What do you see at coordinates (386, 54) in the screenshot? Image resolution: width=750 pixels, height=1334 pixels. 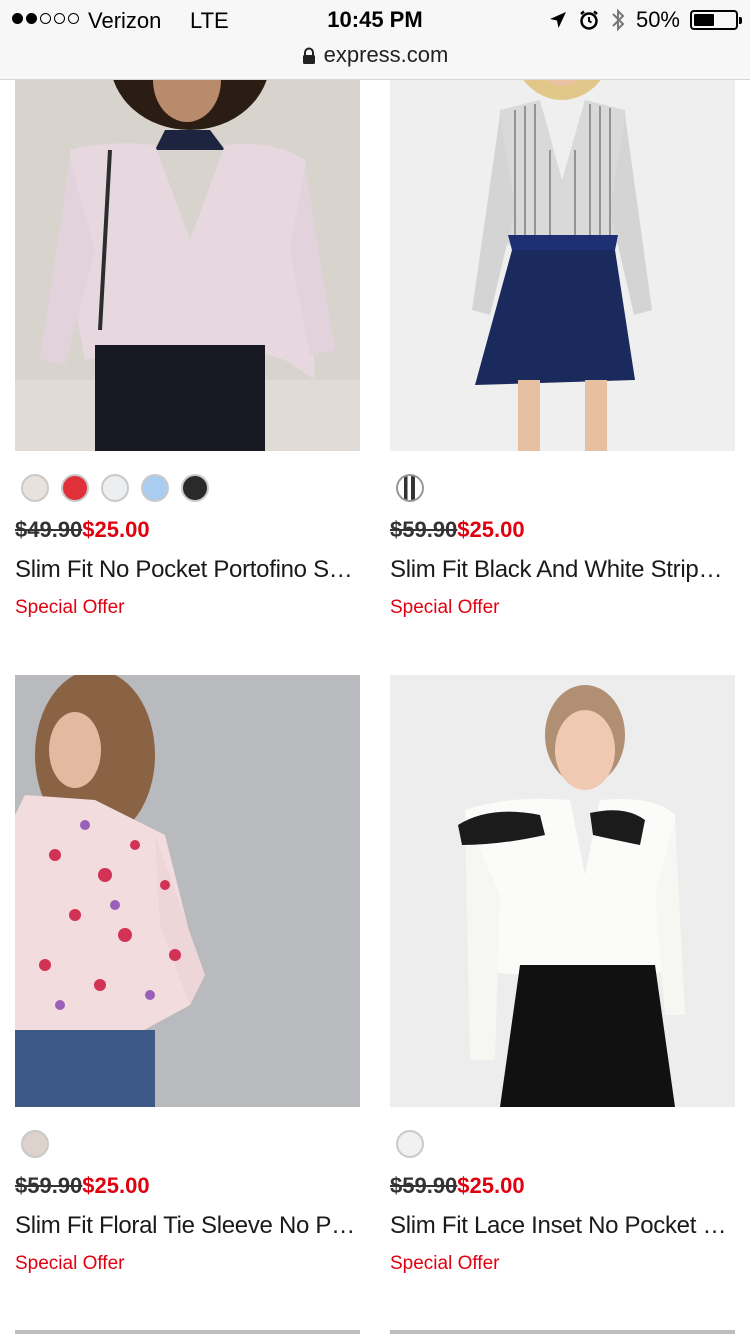 I see `url-domain: express.com` at bounding box center [386, 54].